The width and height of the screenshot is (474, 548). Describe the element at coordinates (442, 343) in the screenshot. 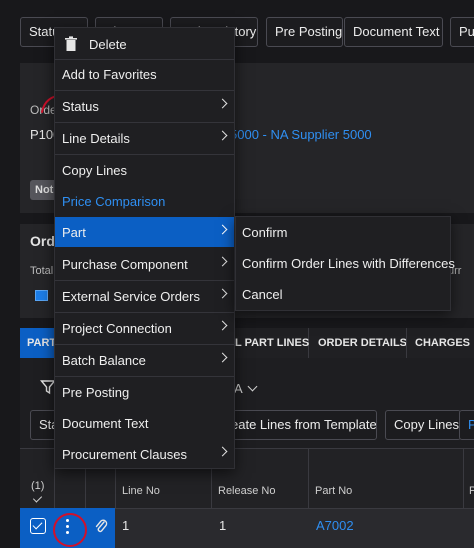

I see `tab-charges: CHARGES` at that location.